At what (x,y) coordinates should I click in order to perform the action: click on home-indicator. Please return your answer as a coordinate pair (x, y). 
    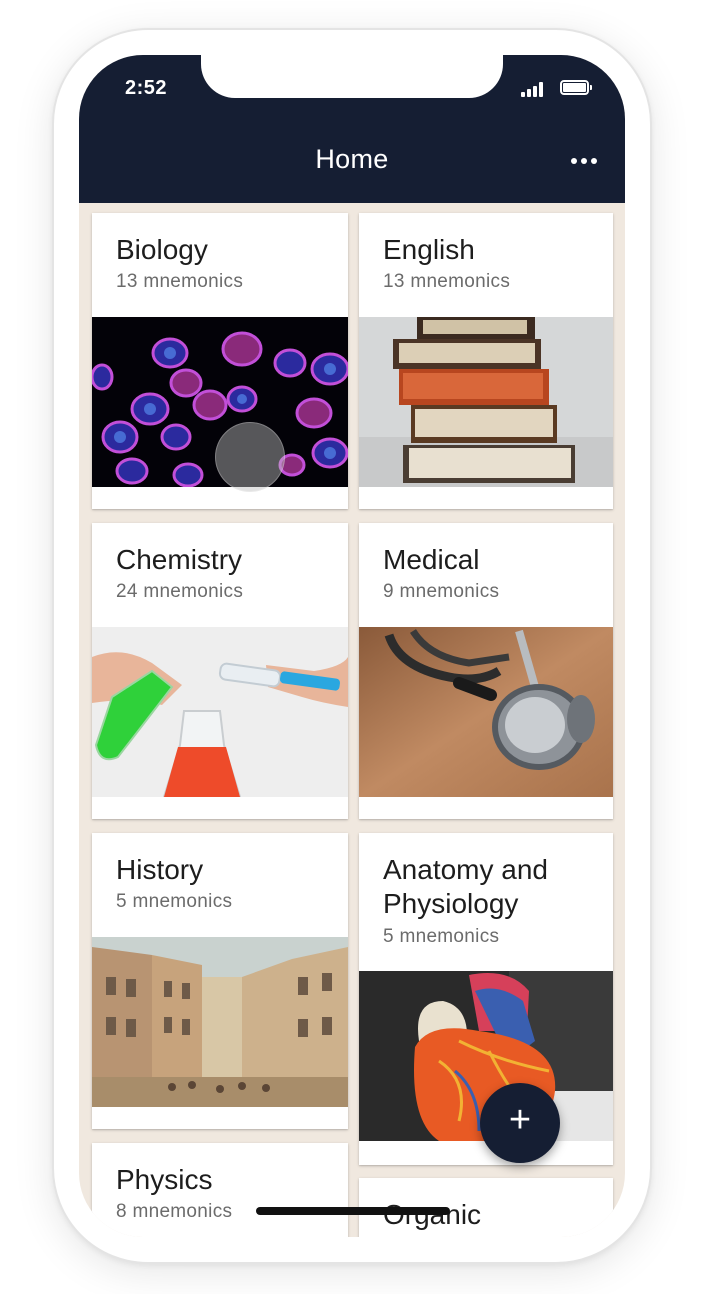
    Looking at the image, I should click on (353, 1211).